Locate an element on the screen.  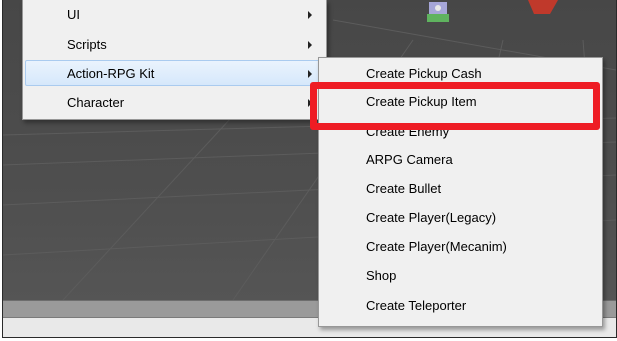
submenu-item-create-pickup-item: Create Pickup Item is located at coordinates (460, 102).